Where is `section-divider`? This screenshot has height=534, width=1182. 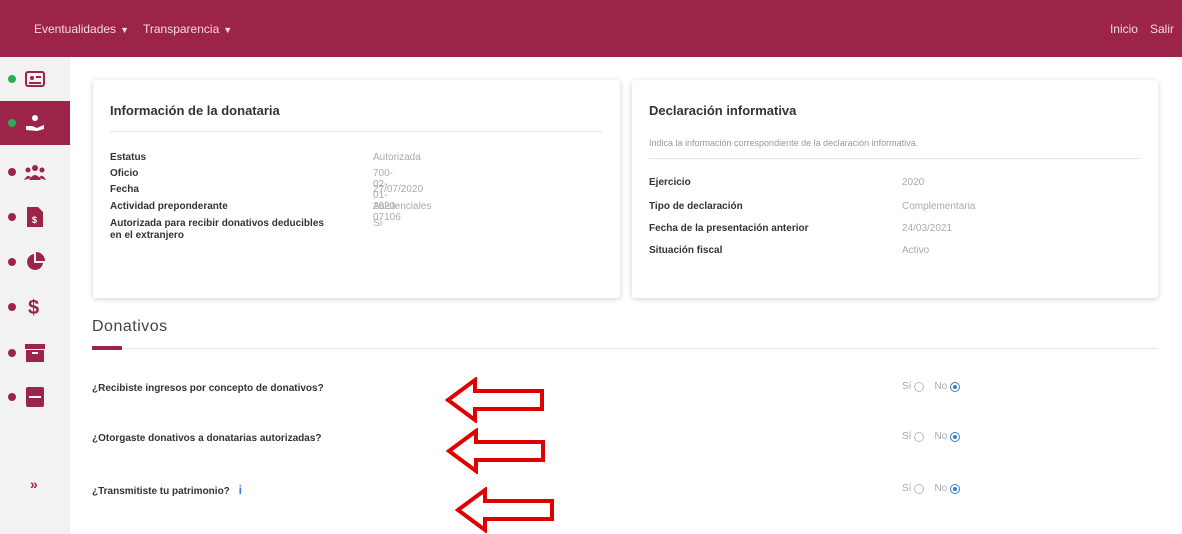
section-divider is located at coordinates (625, 348).